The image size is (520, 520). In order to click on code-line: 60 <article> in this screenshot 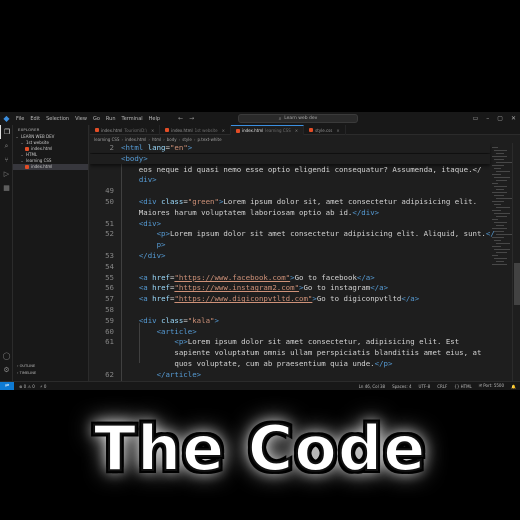, I will do `click(290, 332)`.